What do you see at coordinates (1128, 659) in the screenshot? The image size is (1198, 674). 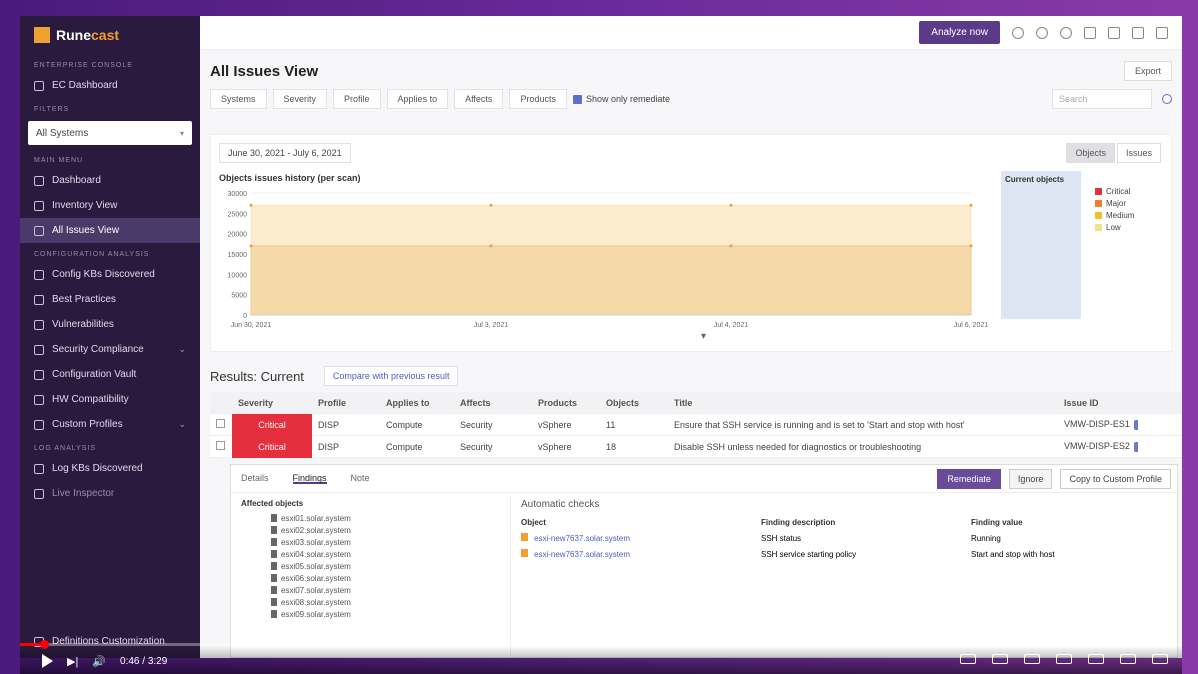 I see `cast-icon` at bounding box center [1128, 659].